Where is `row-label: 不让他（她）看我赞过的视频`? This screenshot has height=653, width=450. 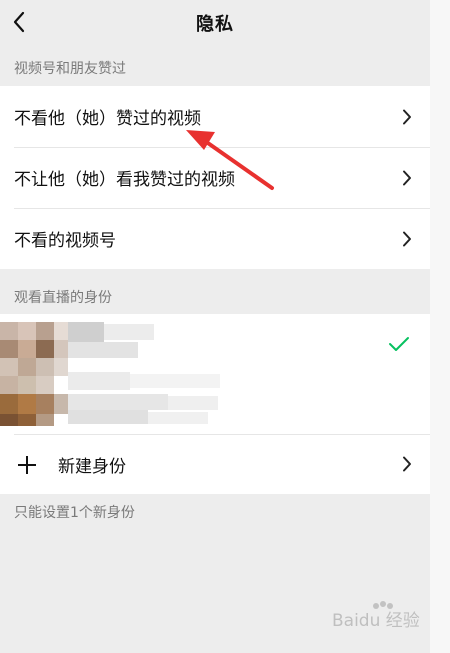 row-label: 不让他（她）看我赞过的视频 is located at coordinates (124, 180).